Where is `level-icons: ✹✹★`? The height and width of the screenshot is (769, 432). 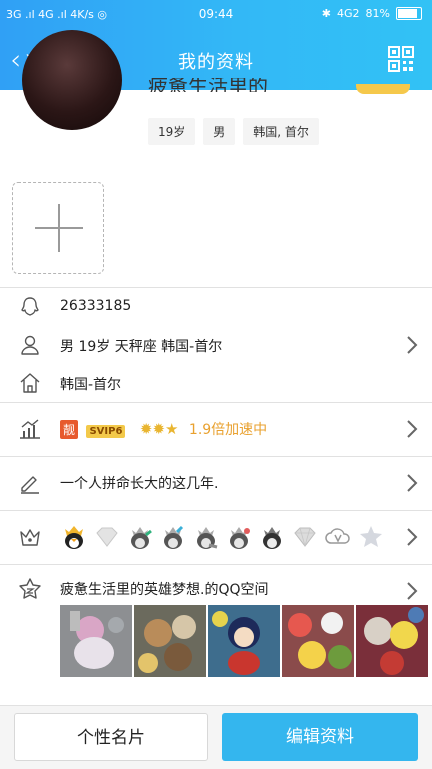 level-icons: ✹✹★ is located at coordinates (159, 429).